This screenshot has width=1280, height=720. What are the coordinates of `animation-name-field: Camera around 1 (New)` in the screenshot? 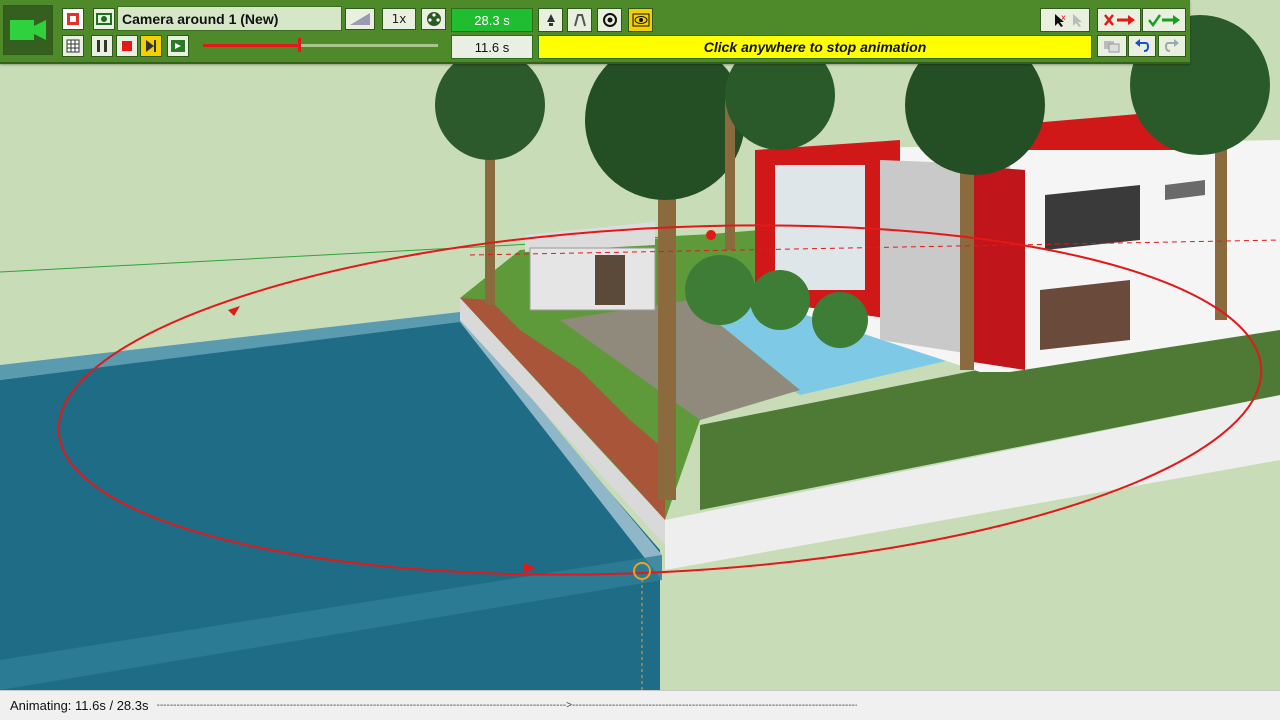 It's located at (229, 18).